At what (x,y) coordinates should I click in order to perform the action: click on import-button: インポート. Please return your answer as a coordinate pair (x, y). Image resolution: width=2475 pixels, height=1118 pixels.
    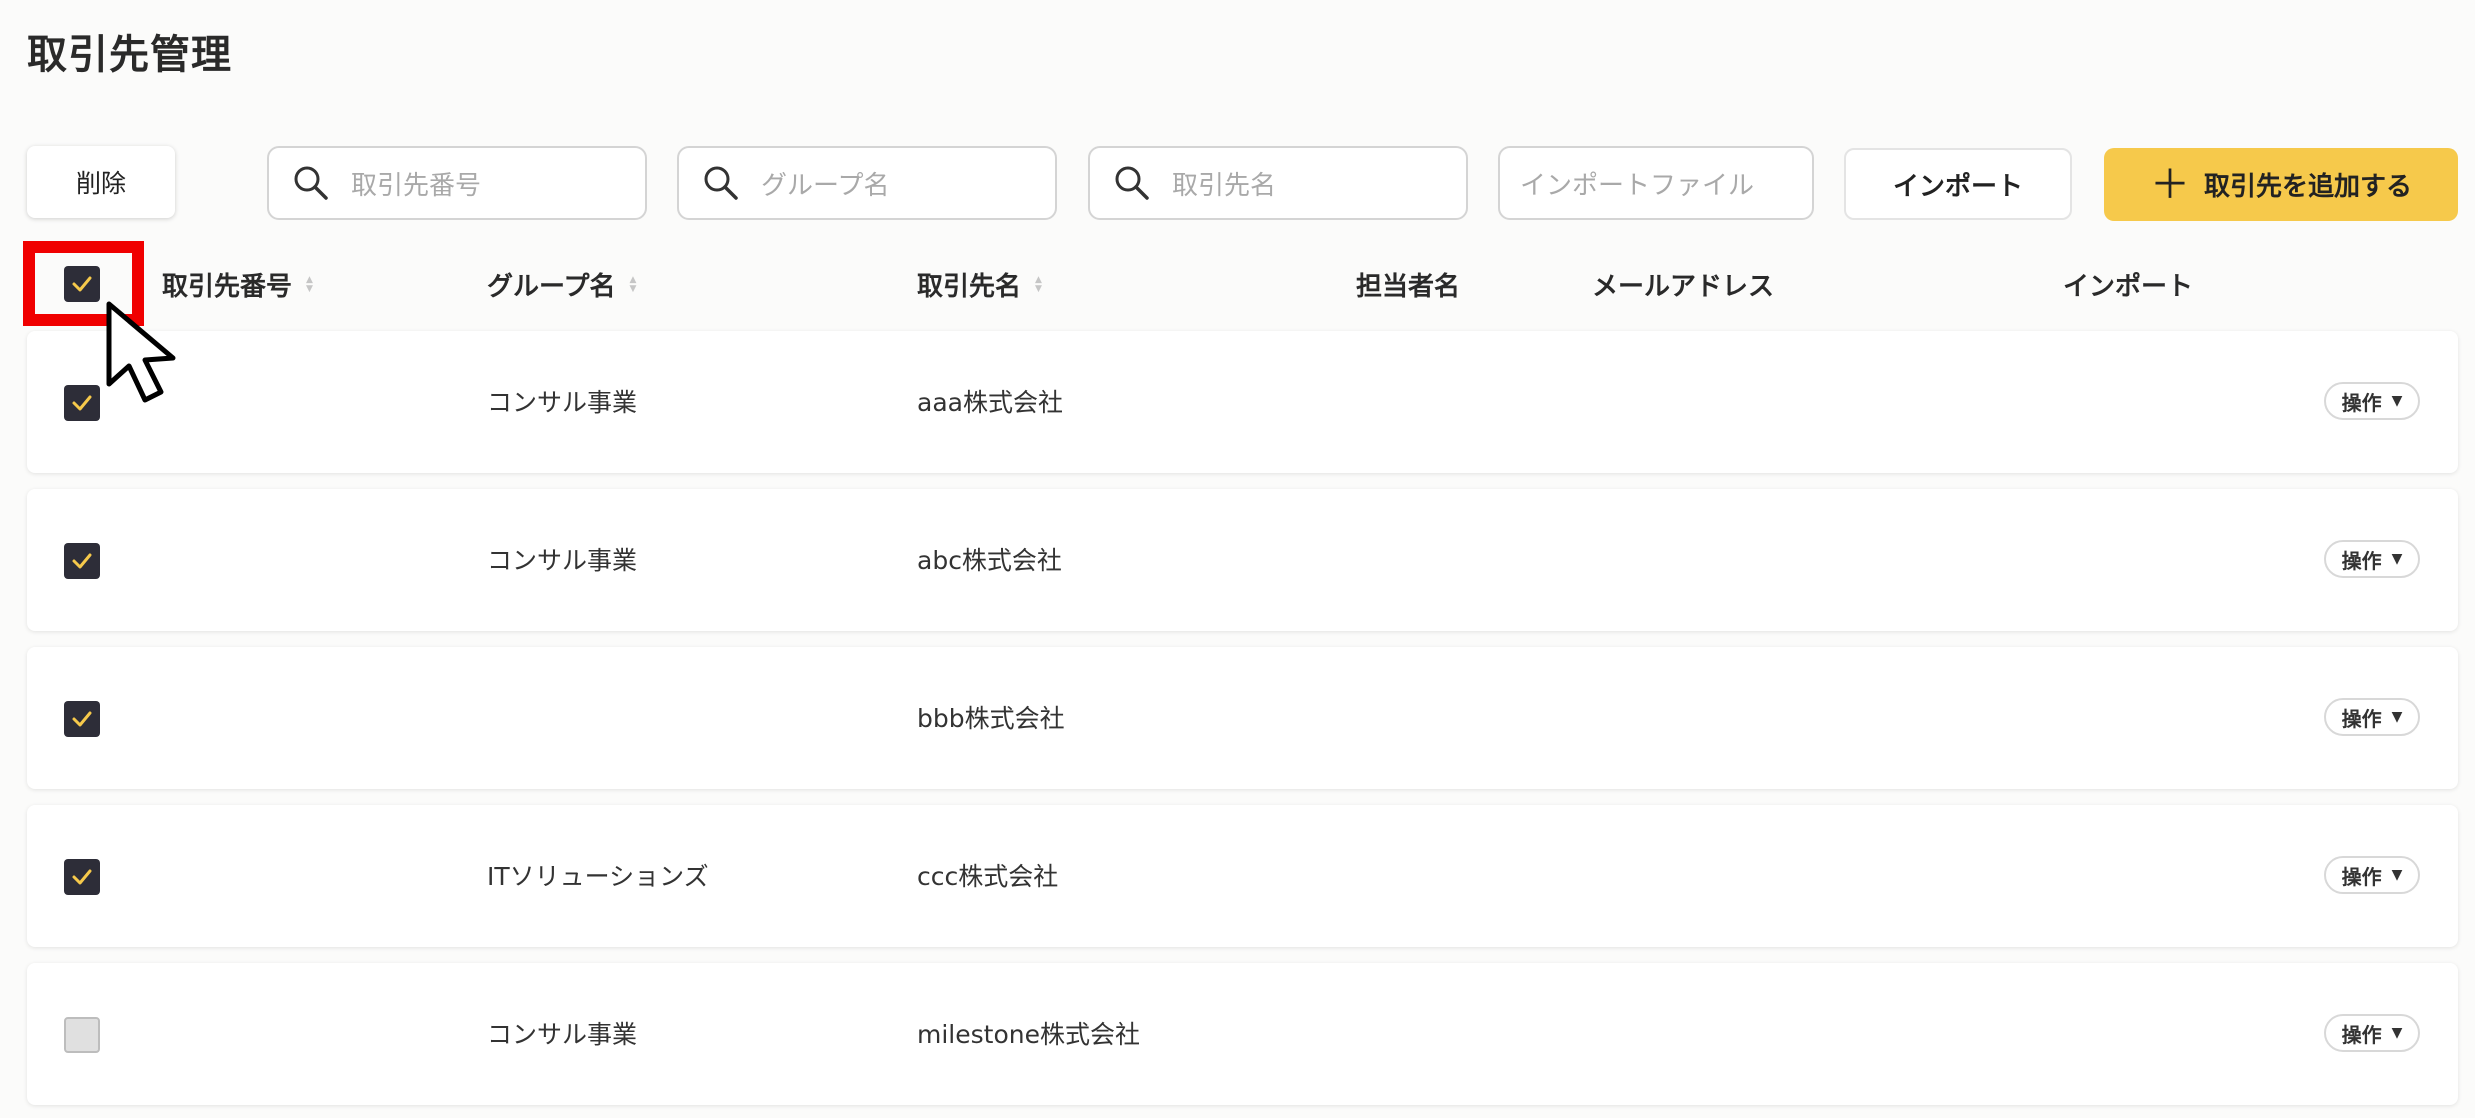
    Looking at the image, I should click on (1958, 184).